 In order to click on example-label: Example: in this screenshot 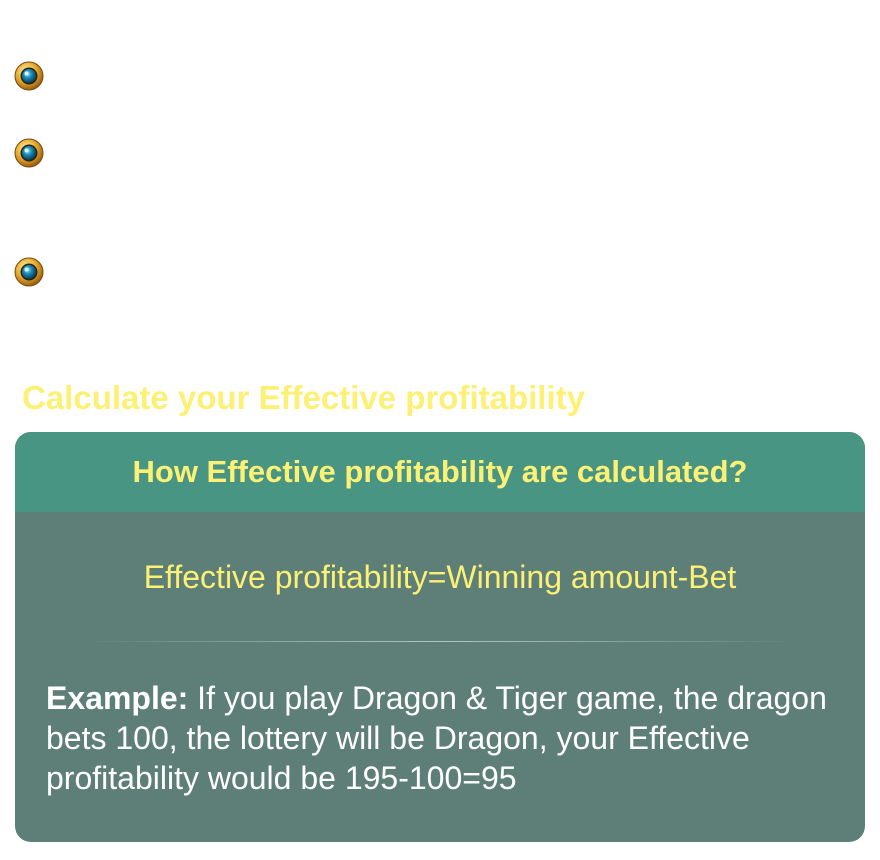, I will do `click(117, 698)`.